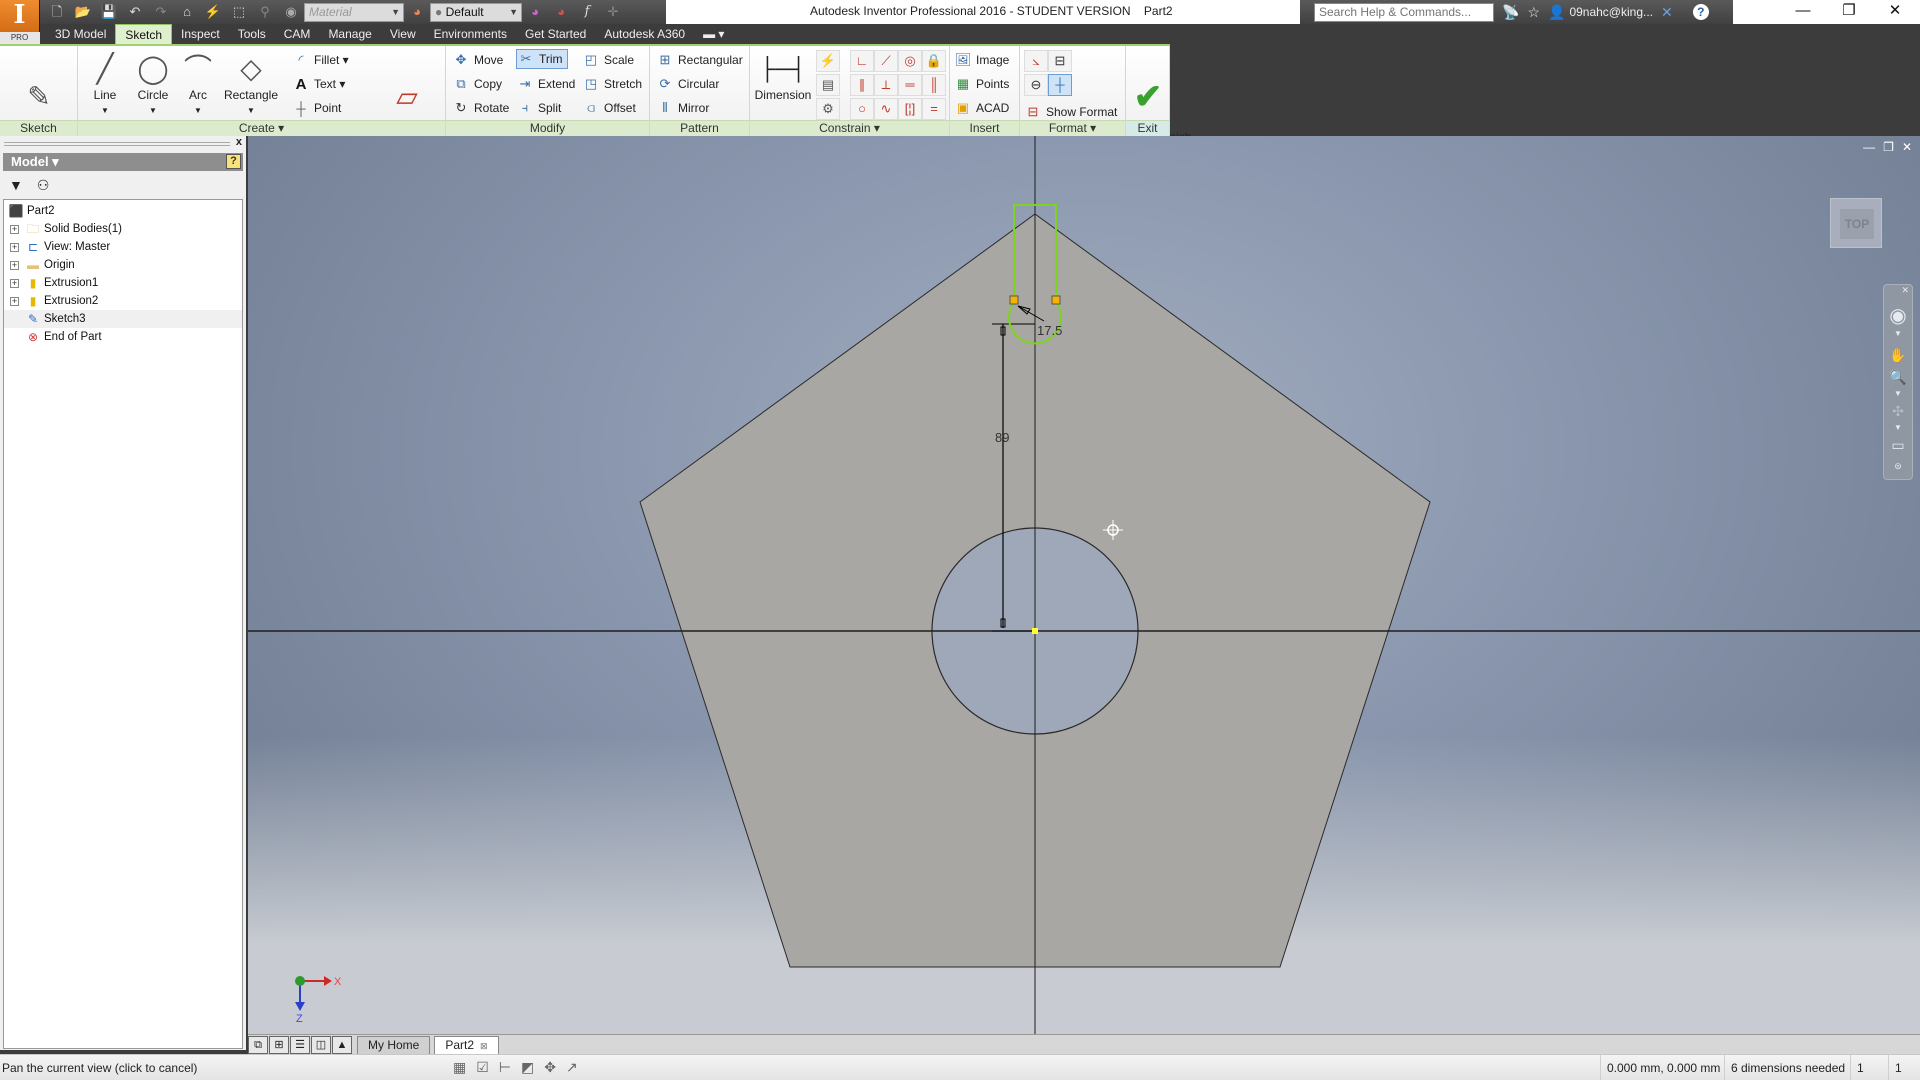 The image size is (1920, 1080). What do you see at coordinates (417, 12) in the screenshot?
I see `appearance-icon: ◕` at bounding box center [417, 12].